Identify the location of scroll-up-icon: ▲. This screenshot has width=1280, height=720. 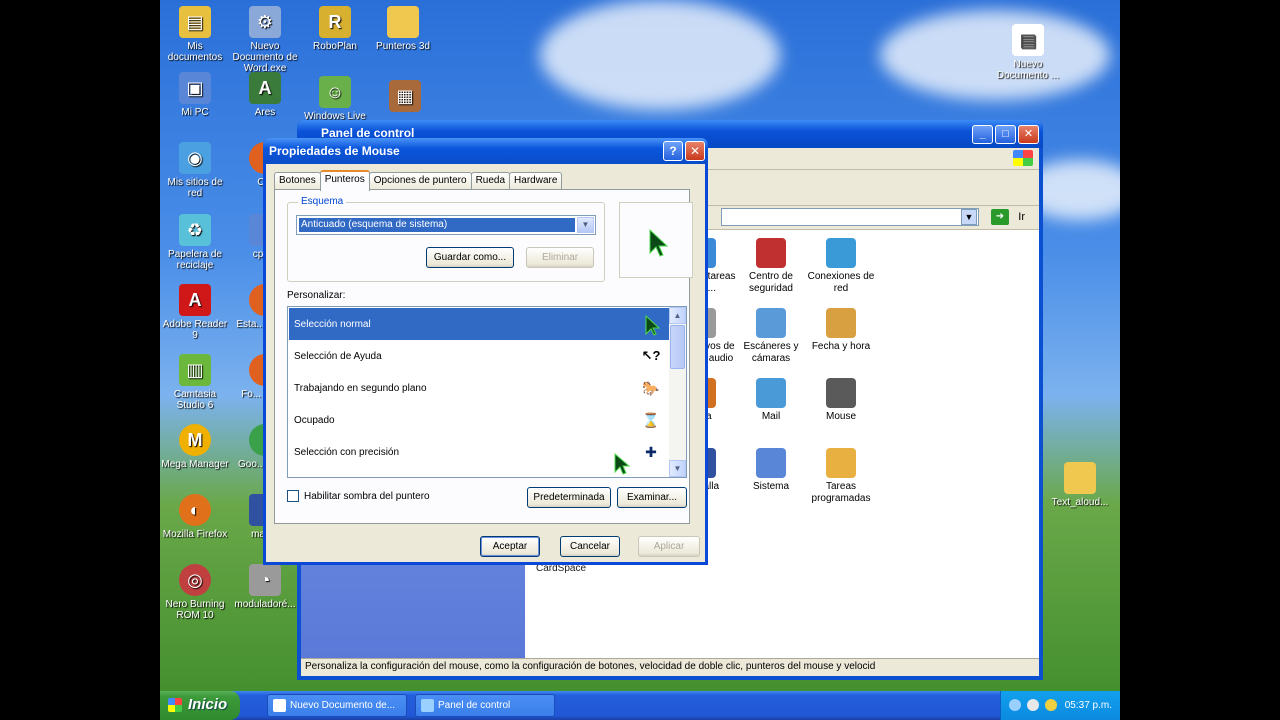
(677, 315).